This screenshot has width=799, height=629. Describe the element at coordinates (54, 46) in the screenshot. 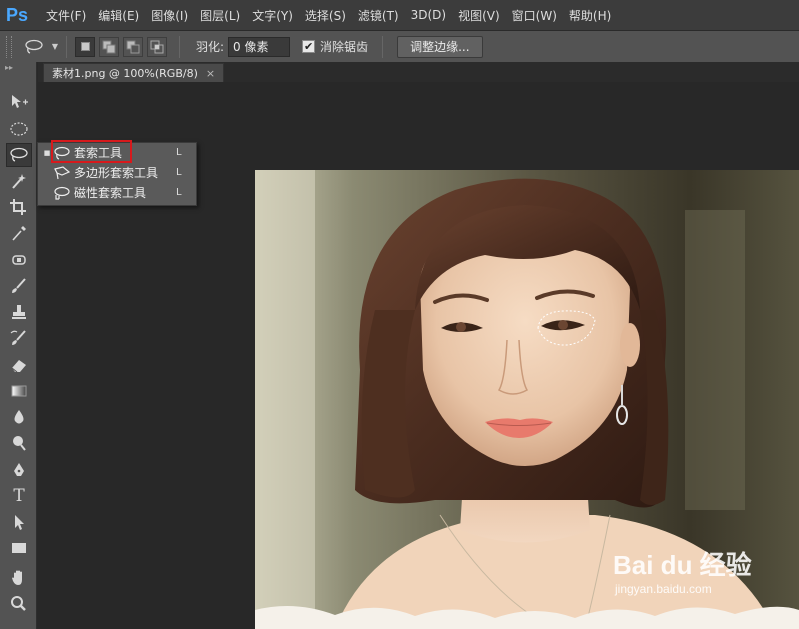

I see `chevron-down-icon: ▼` at that location.